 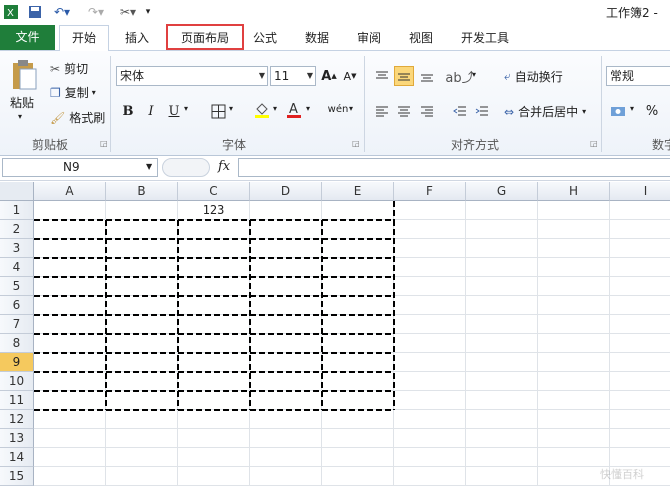 I want to click on cut-label: 剪切, so click(x=76, y=69).